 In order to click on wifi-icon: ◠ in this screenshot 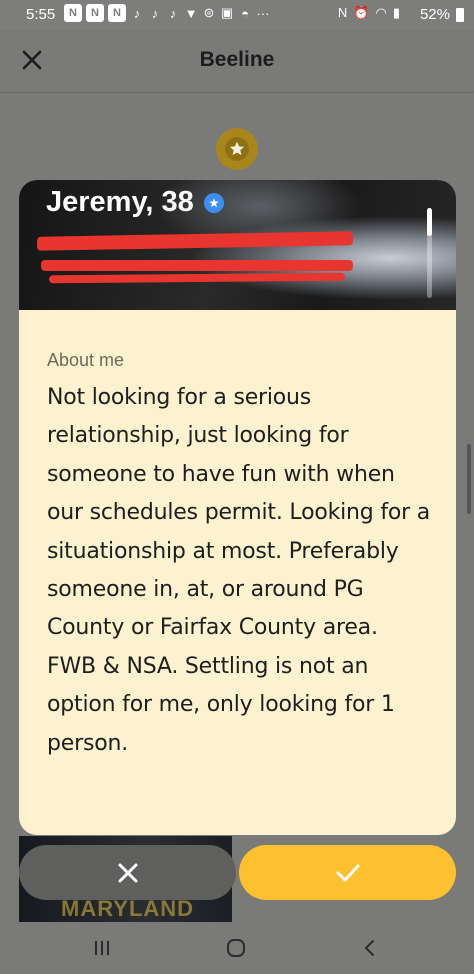, I will do `click(381, 12)`.